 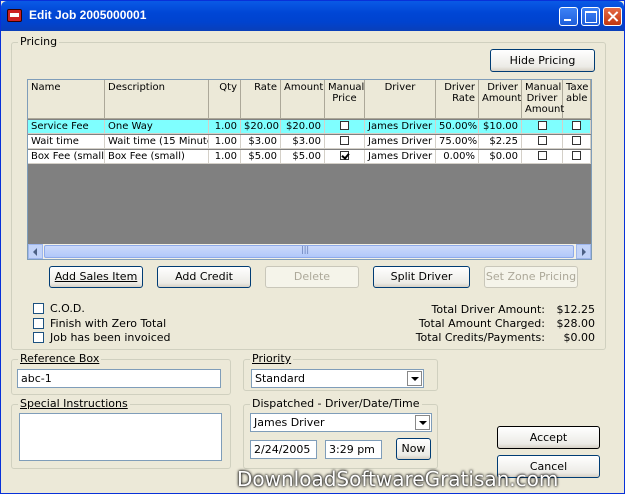 I want to click on total-driver-amount-label: Total Driver Amount:, so click(x=488, y=309).